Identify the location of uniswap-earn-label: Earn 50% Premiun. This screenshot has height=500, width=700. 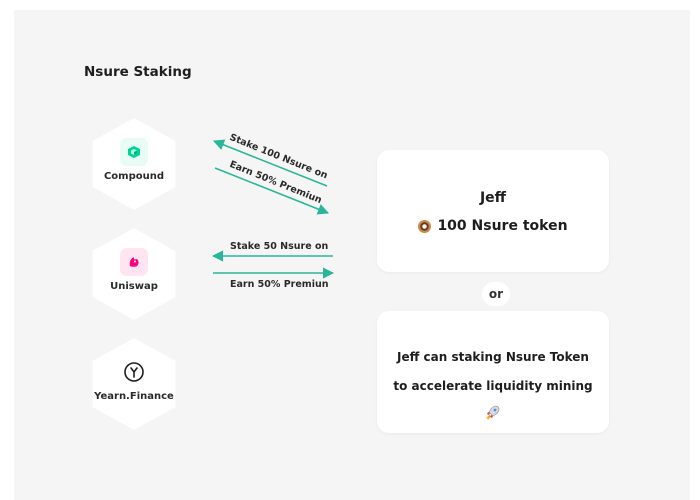
(279, 284).